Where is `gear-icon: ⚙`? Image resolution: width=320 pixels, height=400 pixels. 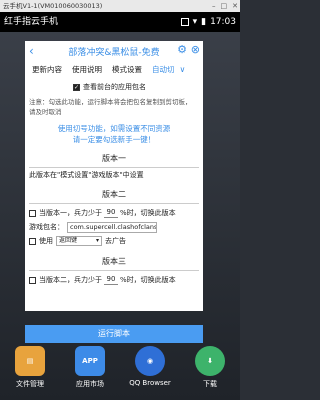
gear-icon: ⚙ is located at coordinates (182, 50).